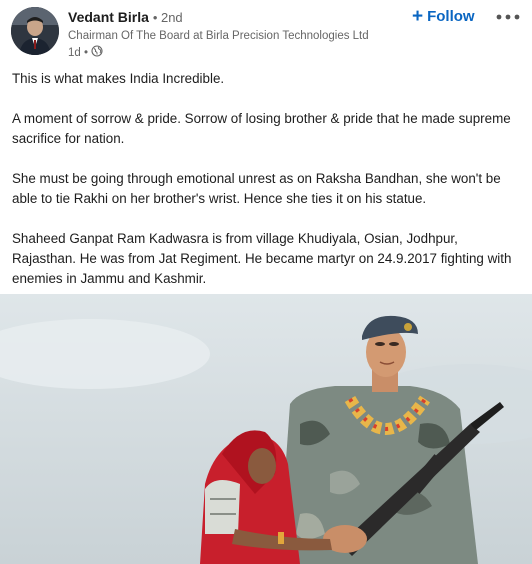 The width and height of the screenshot is (532, 564). What do you see at coordinates (451, 16) in the screenshot?
I see `follow-label: Follow` at bounding box center [451, 16].